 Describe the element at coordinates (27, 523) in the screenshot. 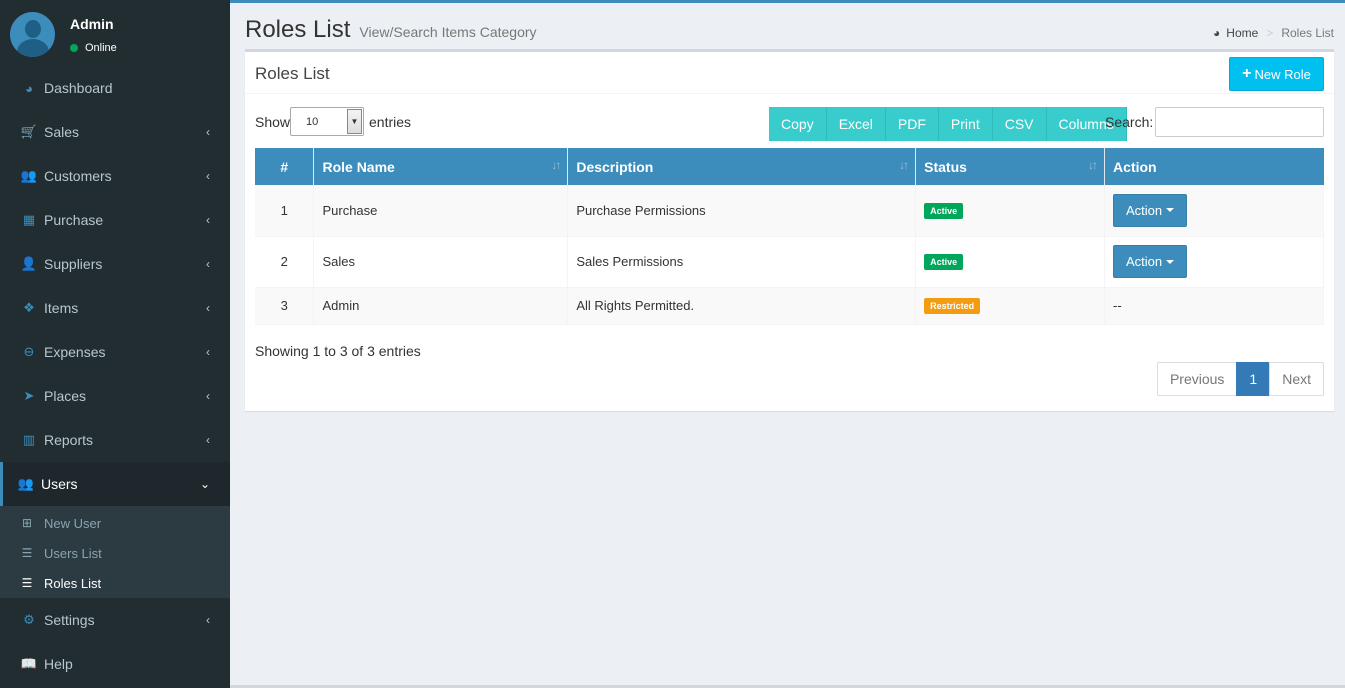

I see `plus-square-icon: ⊞` at that location.